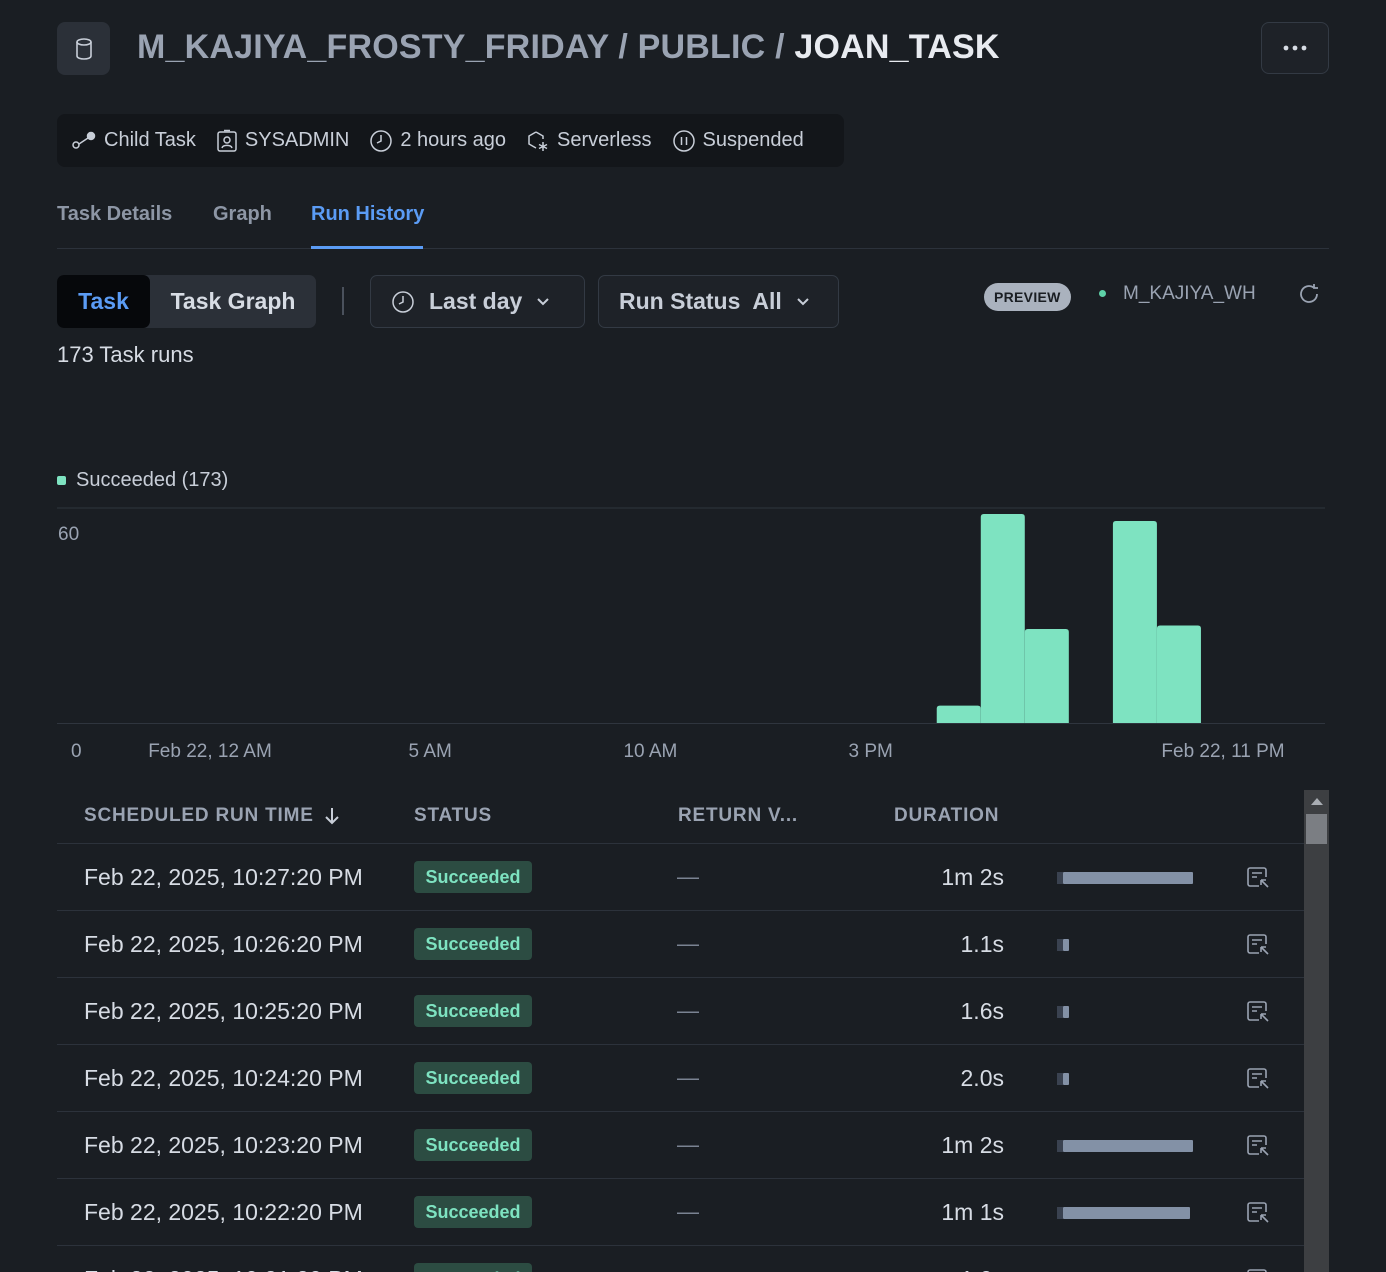 Image resolution: width=1386 pixels, height=1272 pixels. What do you see at coordinates (103, 301) in the screenshot?
I see `toggle-task: Task` at bounding box center [103, 301].